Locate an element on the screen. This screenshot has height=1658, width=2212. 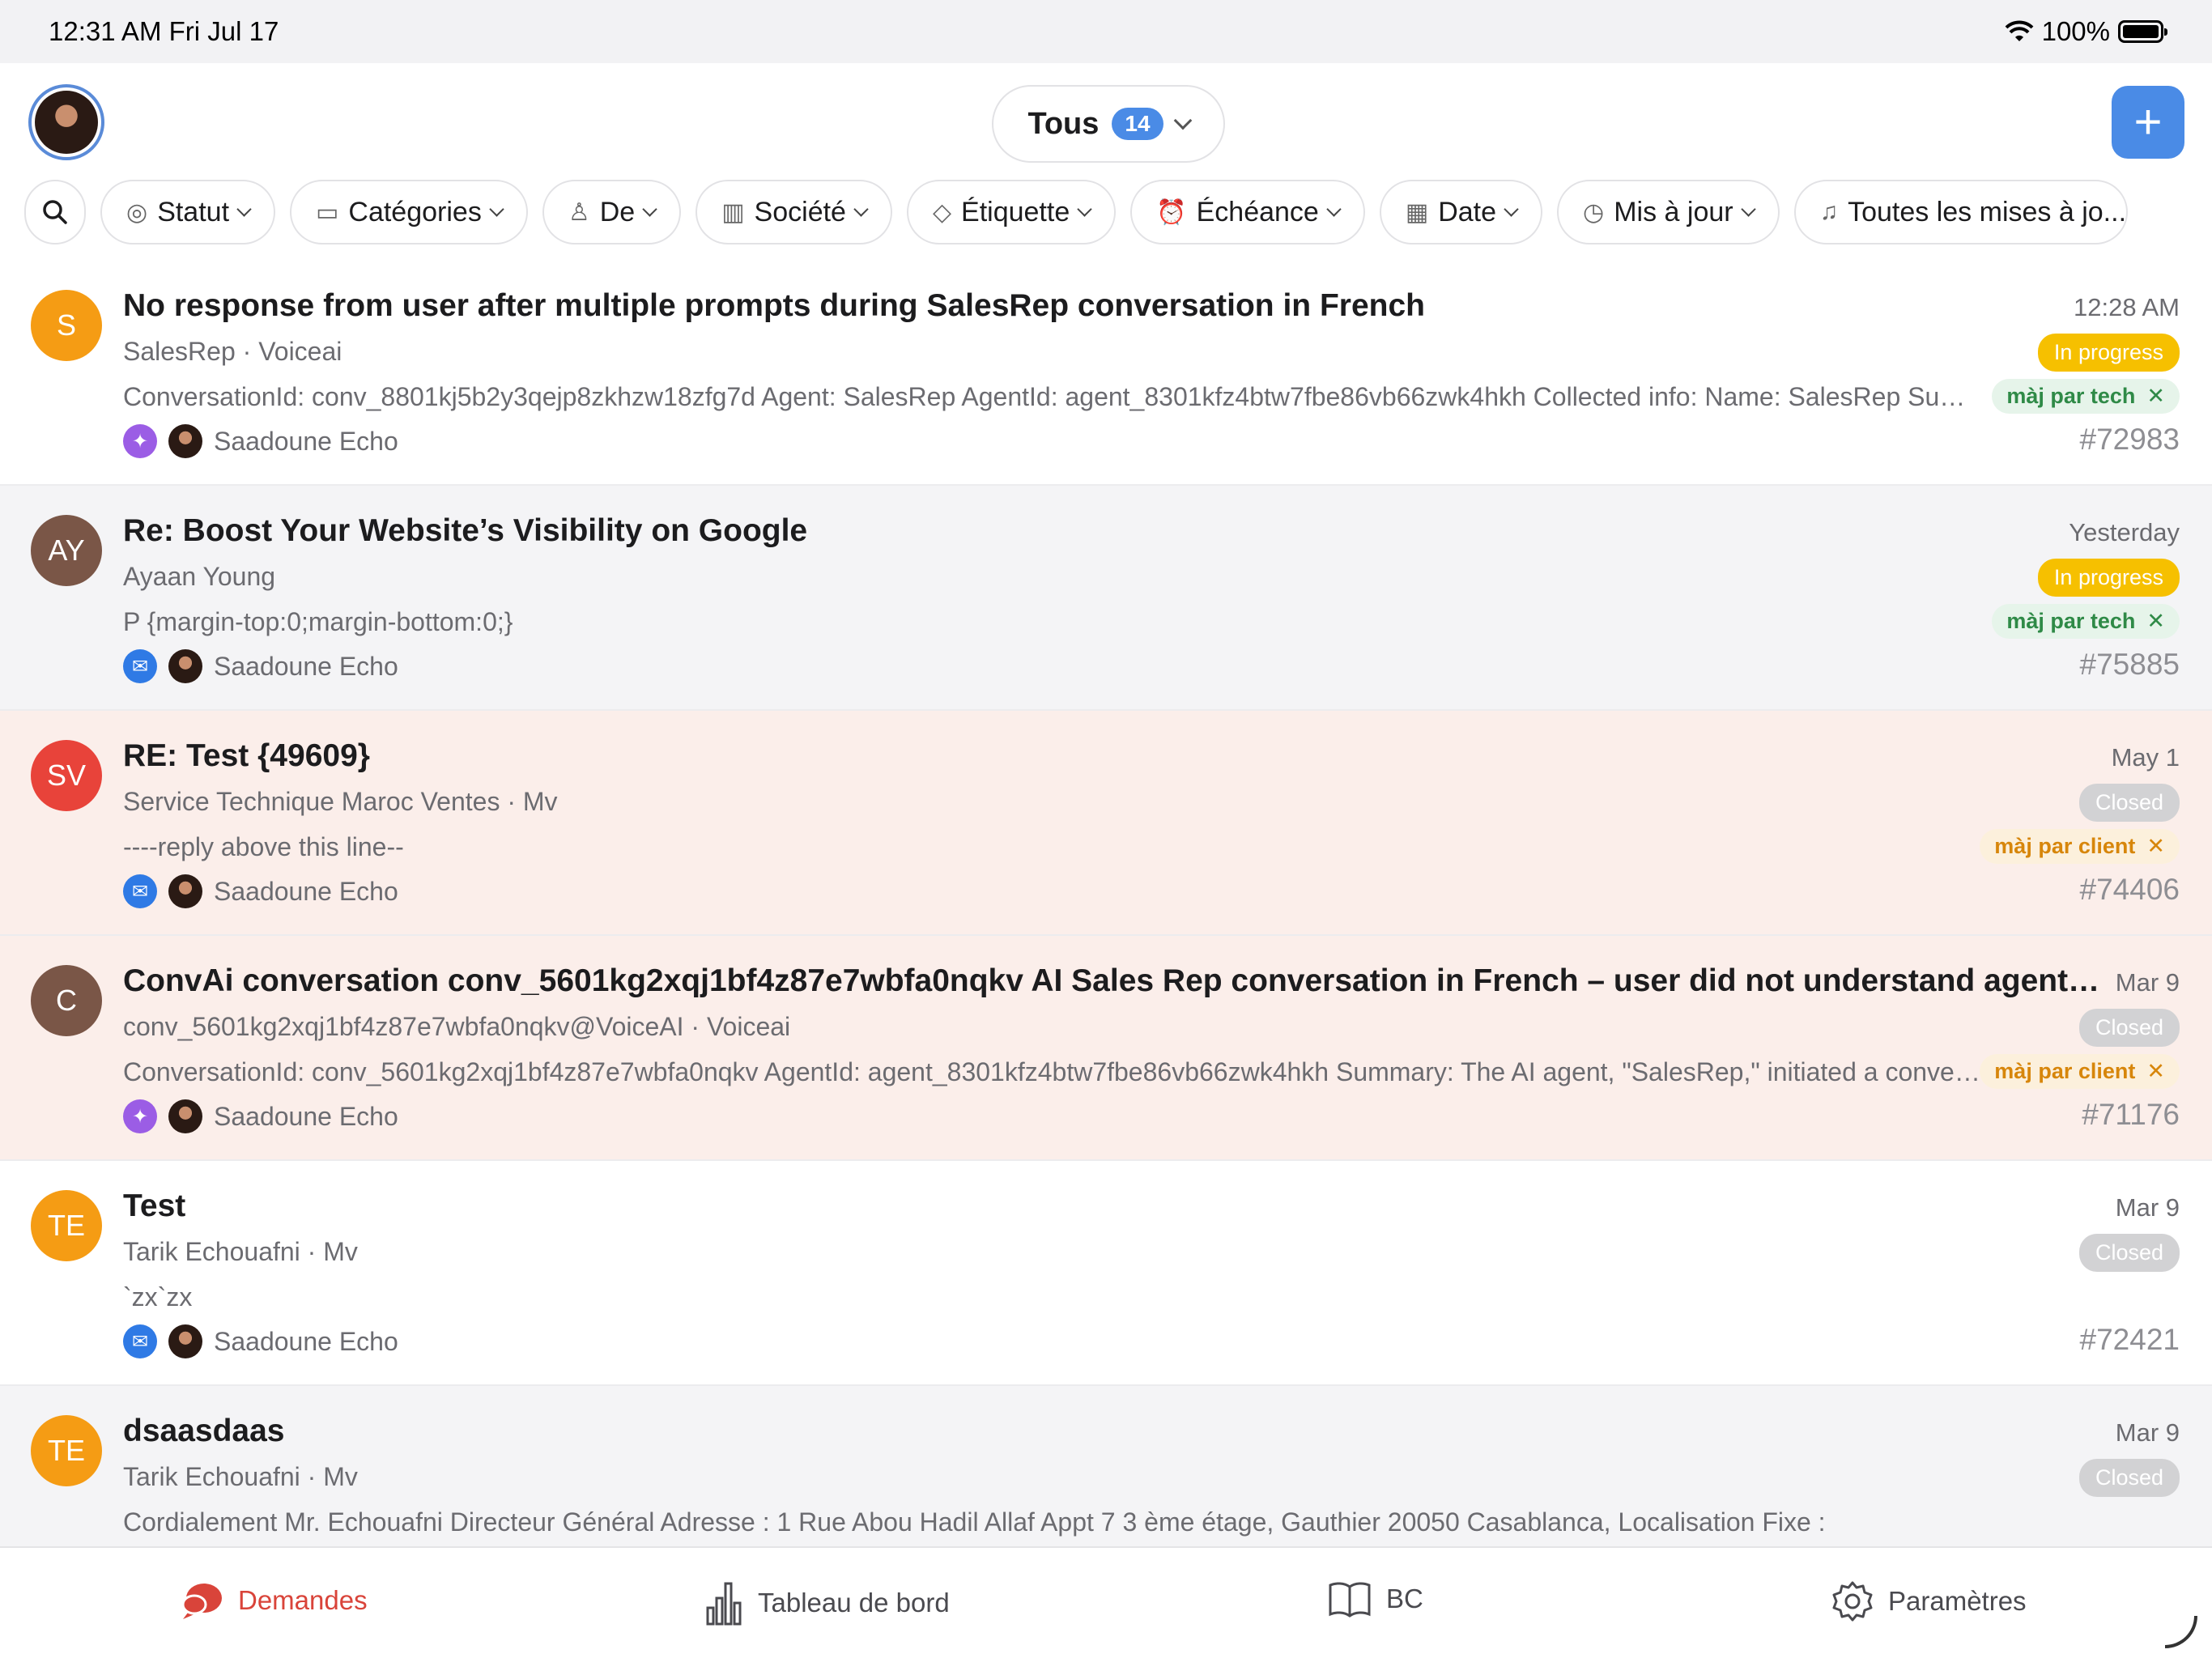
ticket-title: RE: Test {49609} is located at coordinates (247, 755).